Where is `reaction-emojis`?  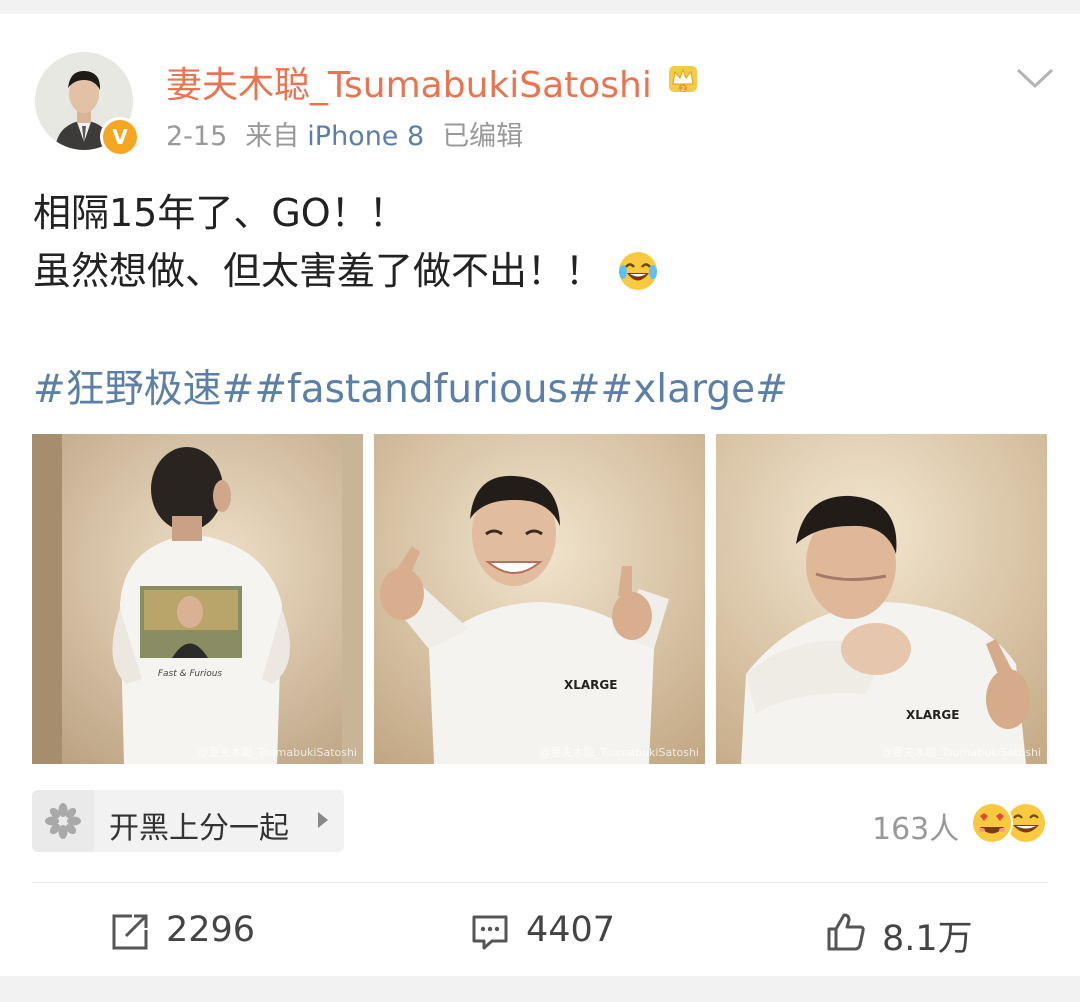
reaction-emojis is located at coordinates (1010, 823).